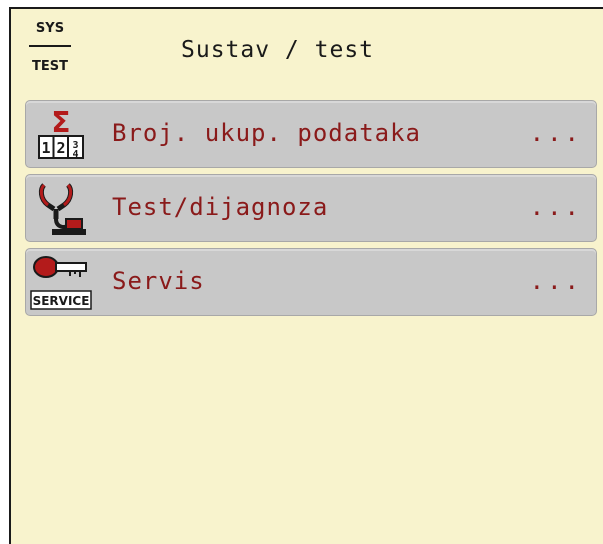  Describe the element at coordinates (60, 148) in the screenshot. I see `svg-text: 2` at that location.